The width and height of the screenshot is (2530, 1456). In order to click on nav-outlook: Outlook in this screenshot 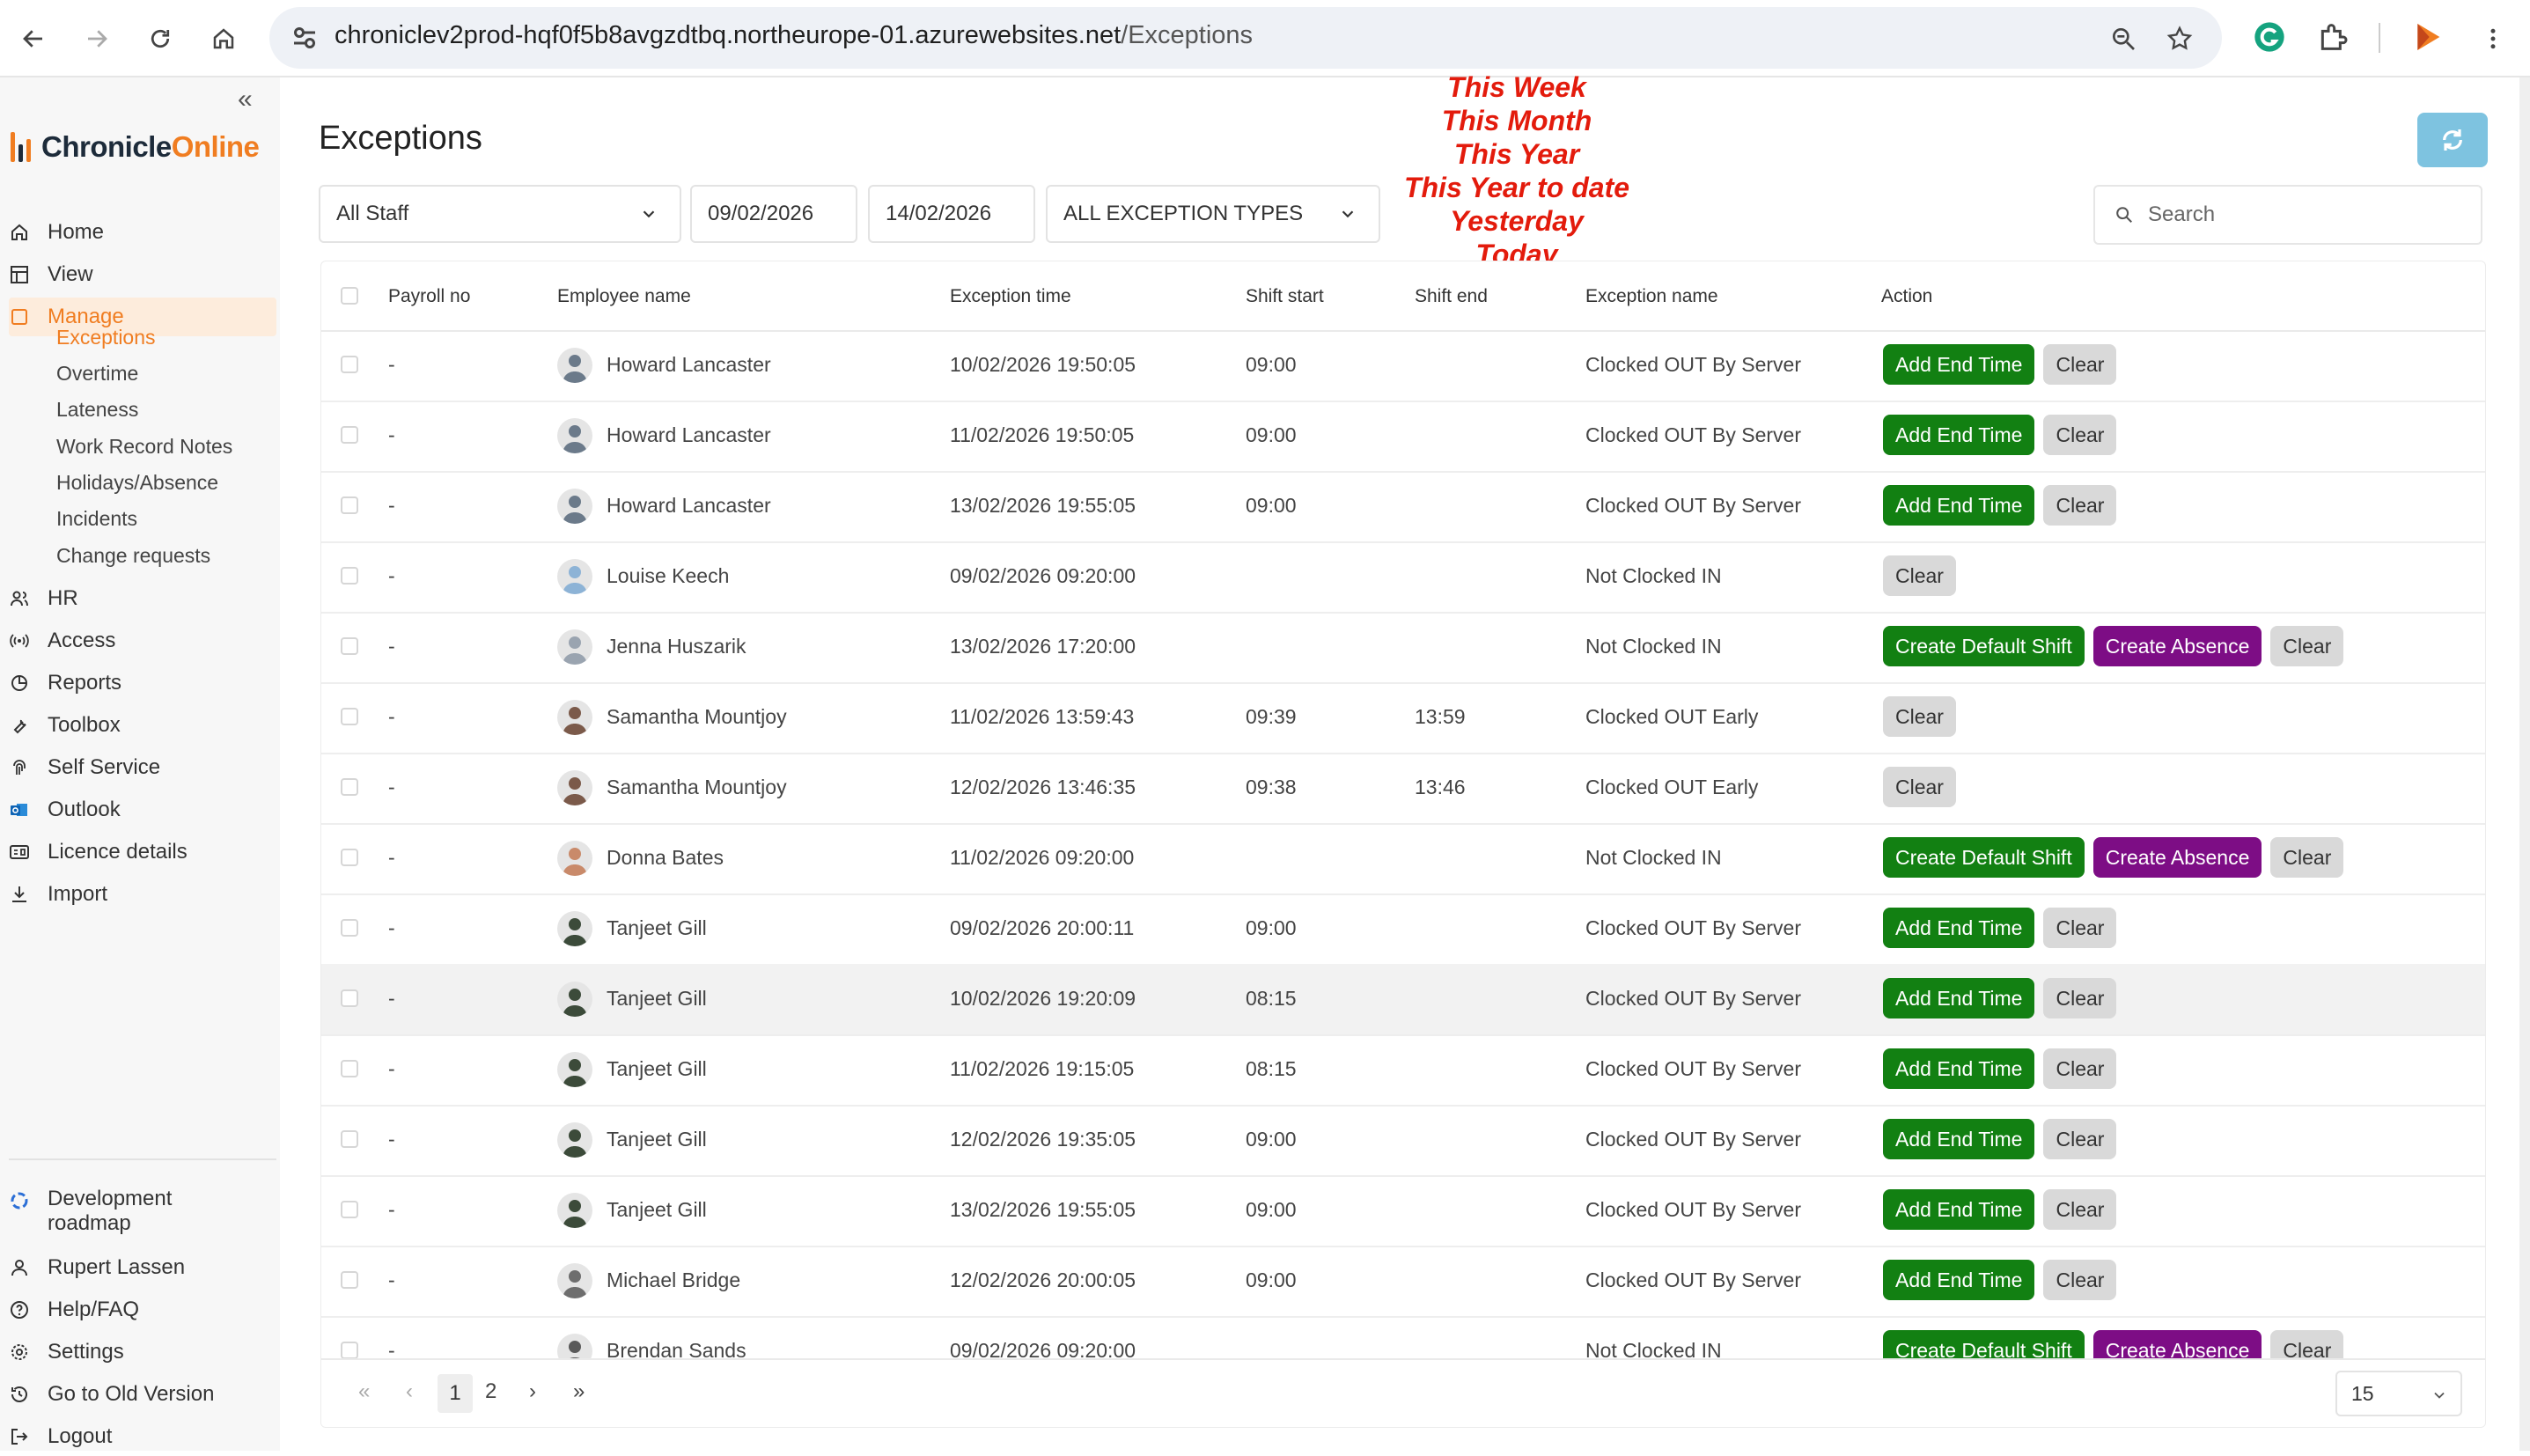, I will do `click(142, 810)`.